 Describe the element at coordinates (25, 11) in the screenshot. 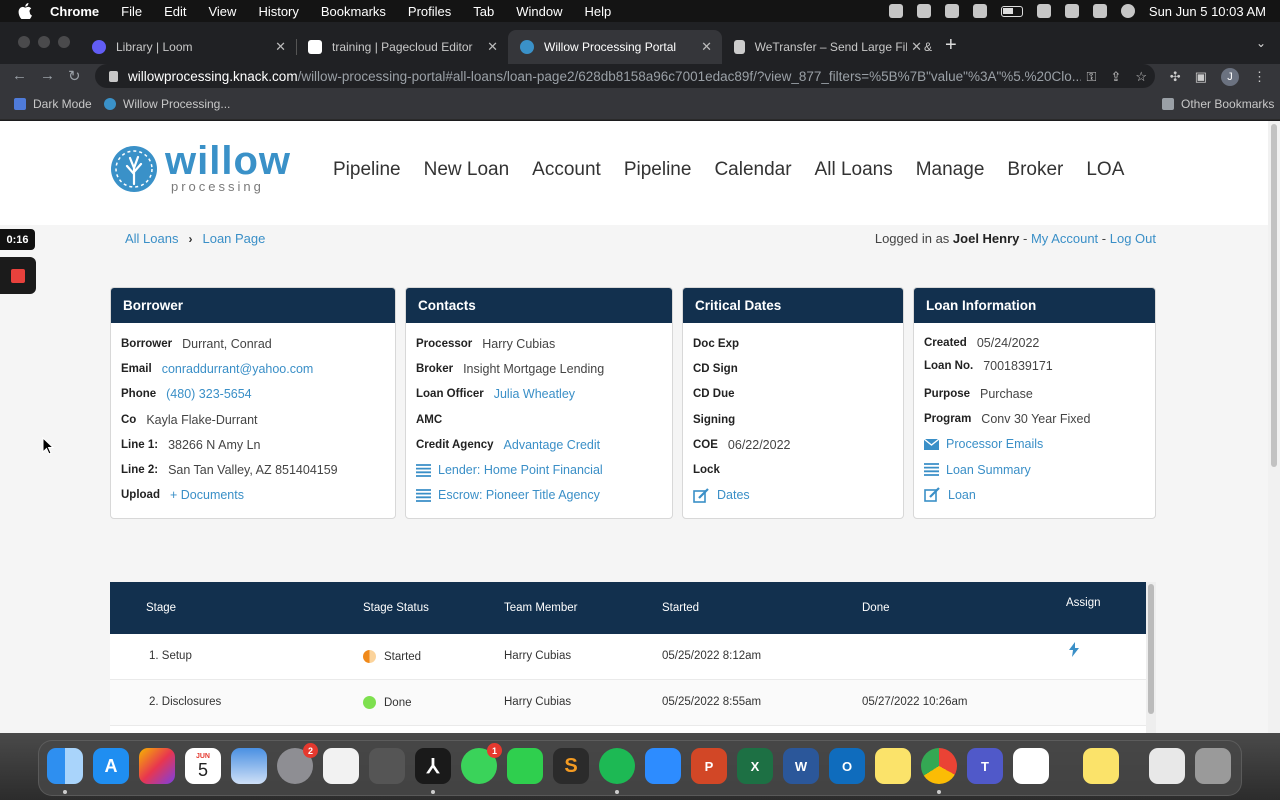

I see `apple-icon` at that location.